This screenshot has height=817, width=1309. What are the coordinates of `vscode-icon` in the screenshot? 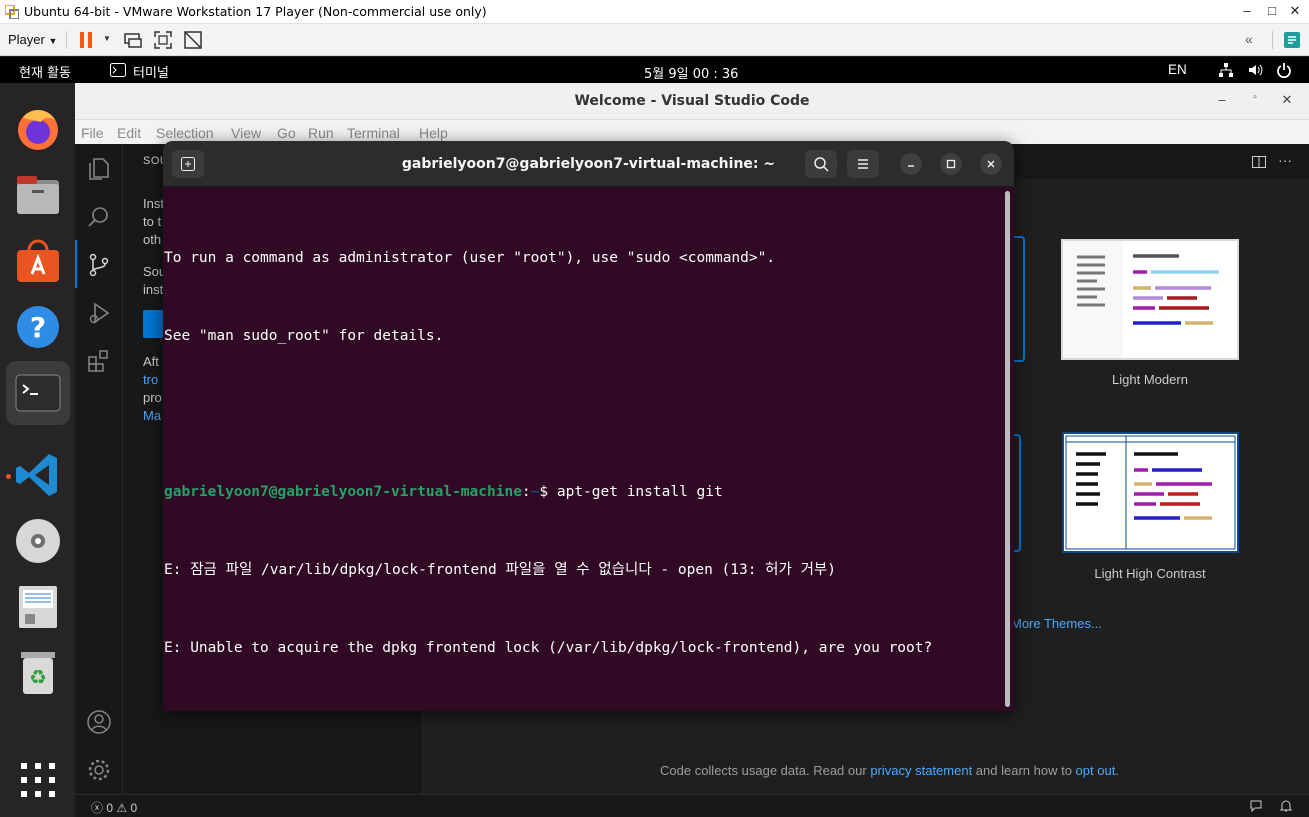 It's located at (38, 475).